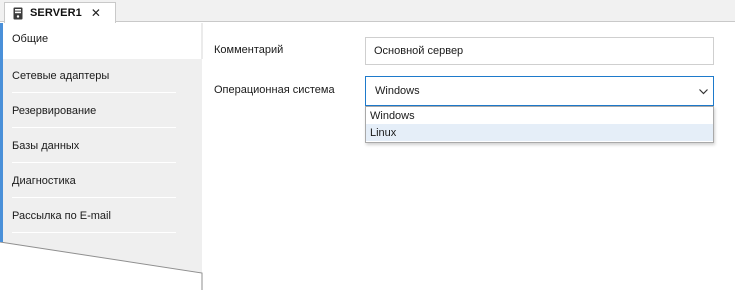 This screenshot has height=290, width=735. I want to click on os-option-windows: Windows, so click(539, 115).